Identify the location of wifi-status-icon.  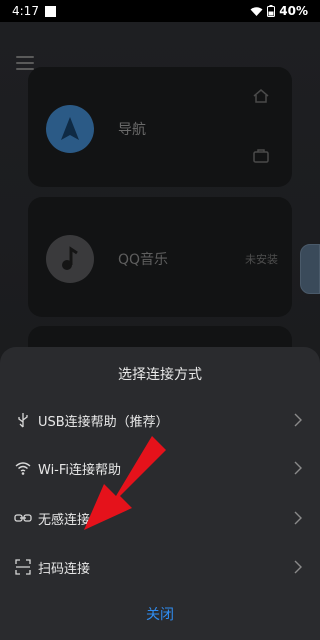
(256, 11).